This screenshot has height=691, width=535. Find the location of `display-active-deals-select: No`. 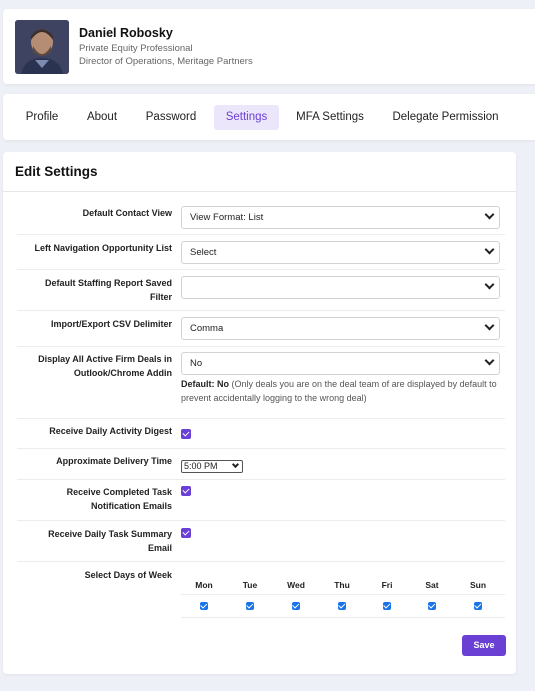

display-active-deals-select: No is located at coordinates (340, 363).